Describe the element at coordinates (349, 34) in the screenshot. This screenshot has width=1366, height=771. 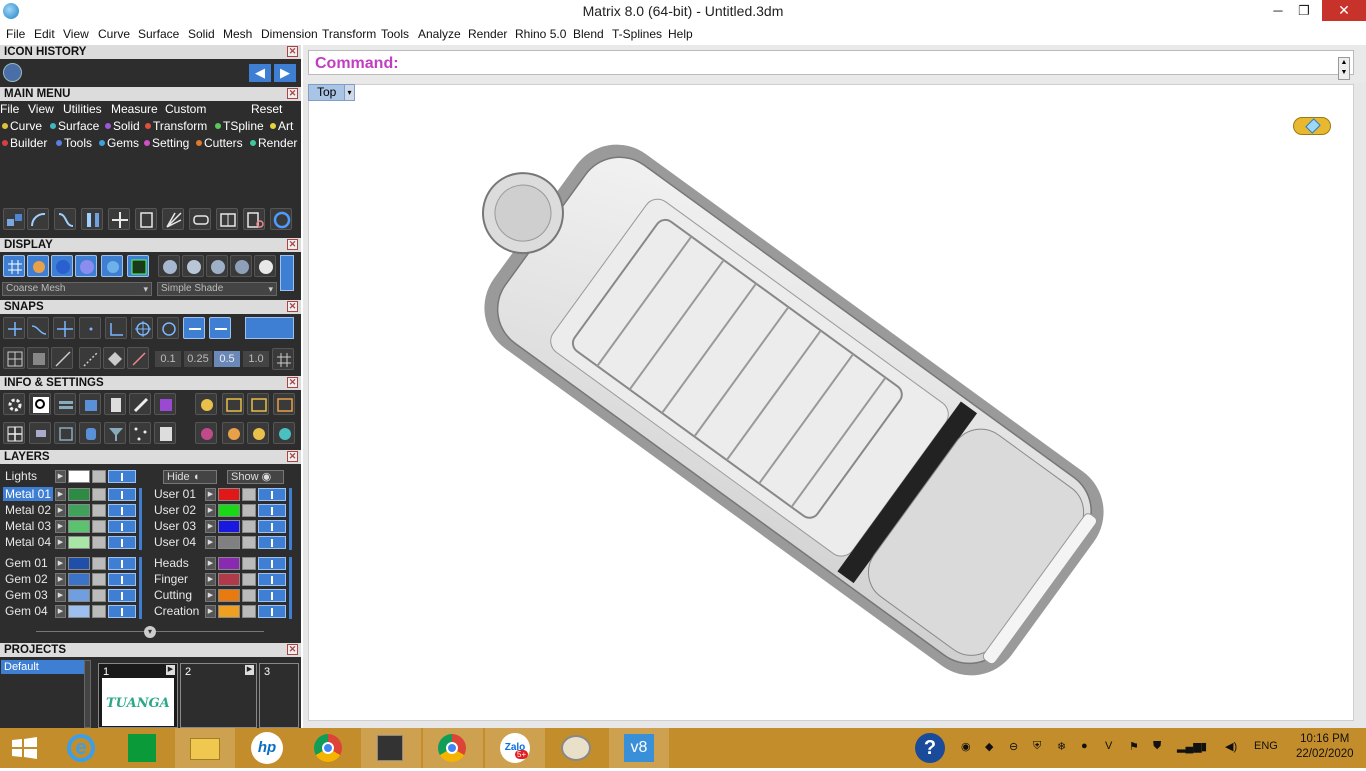
I see `menu-transform: Transform` at that location.